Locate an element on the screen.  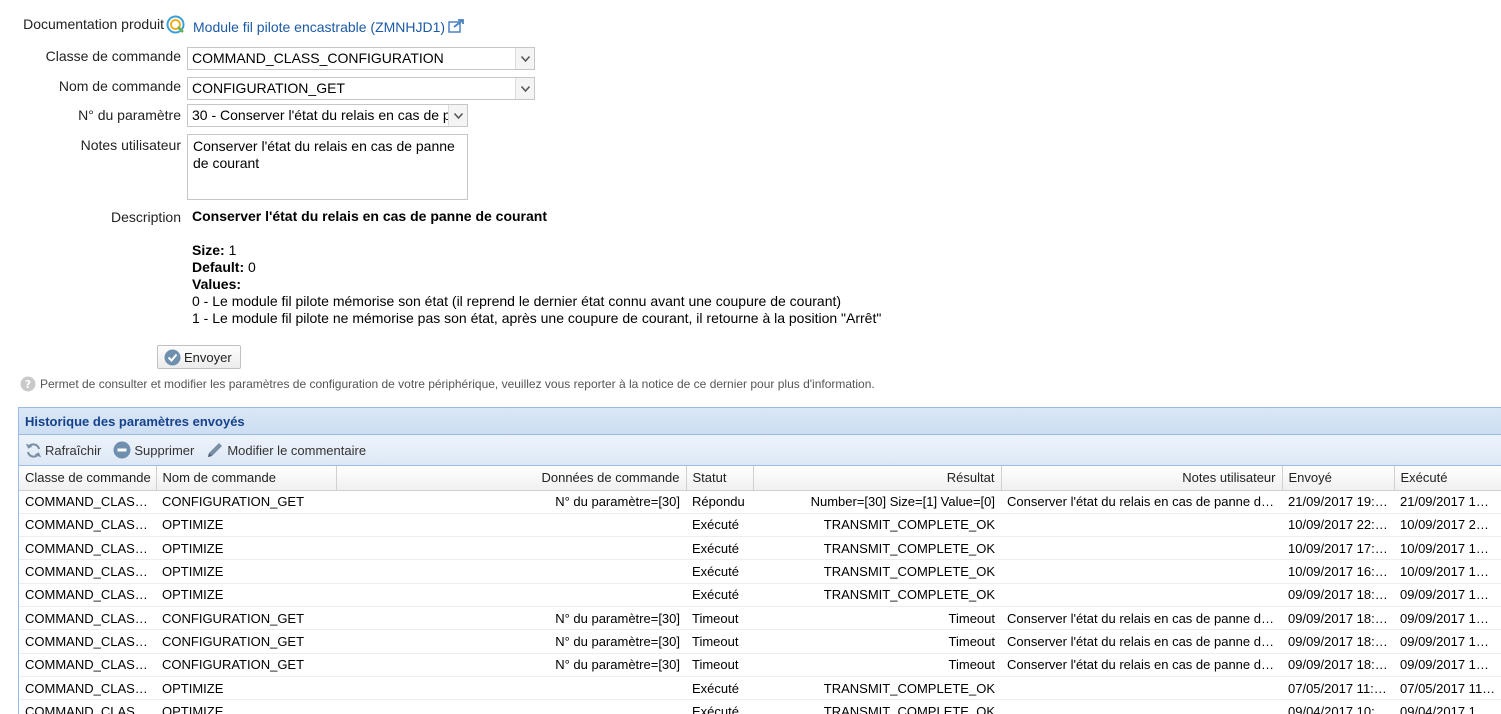
size-value: 1 is located at coordinates (230, 250).